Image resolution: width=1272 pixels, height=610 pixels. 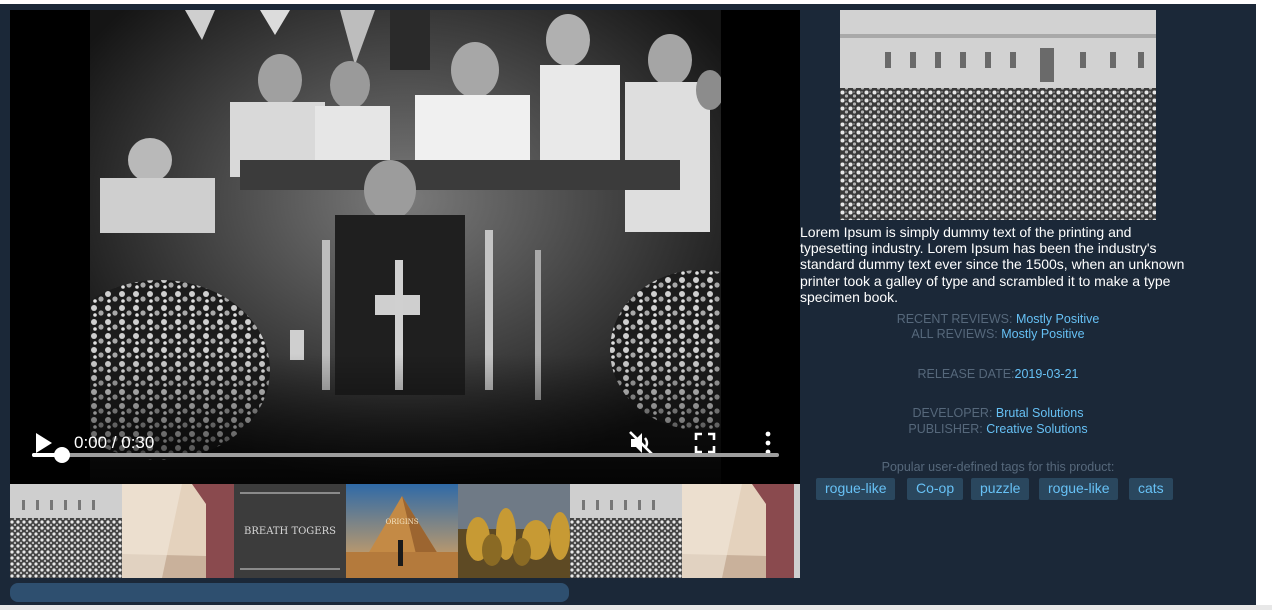 I want to click on play-icon, so click(x=44, y=443).